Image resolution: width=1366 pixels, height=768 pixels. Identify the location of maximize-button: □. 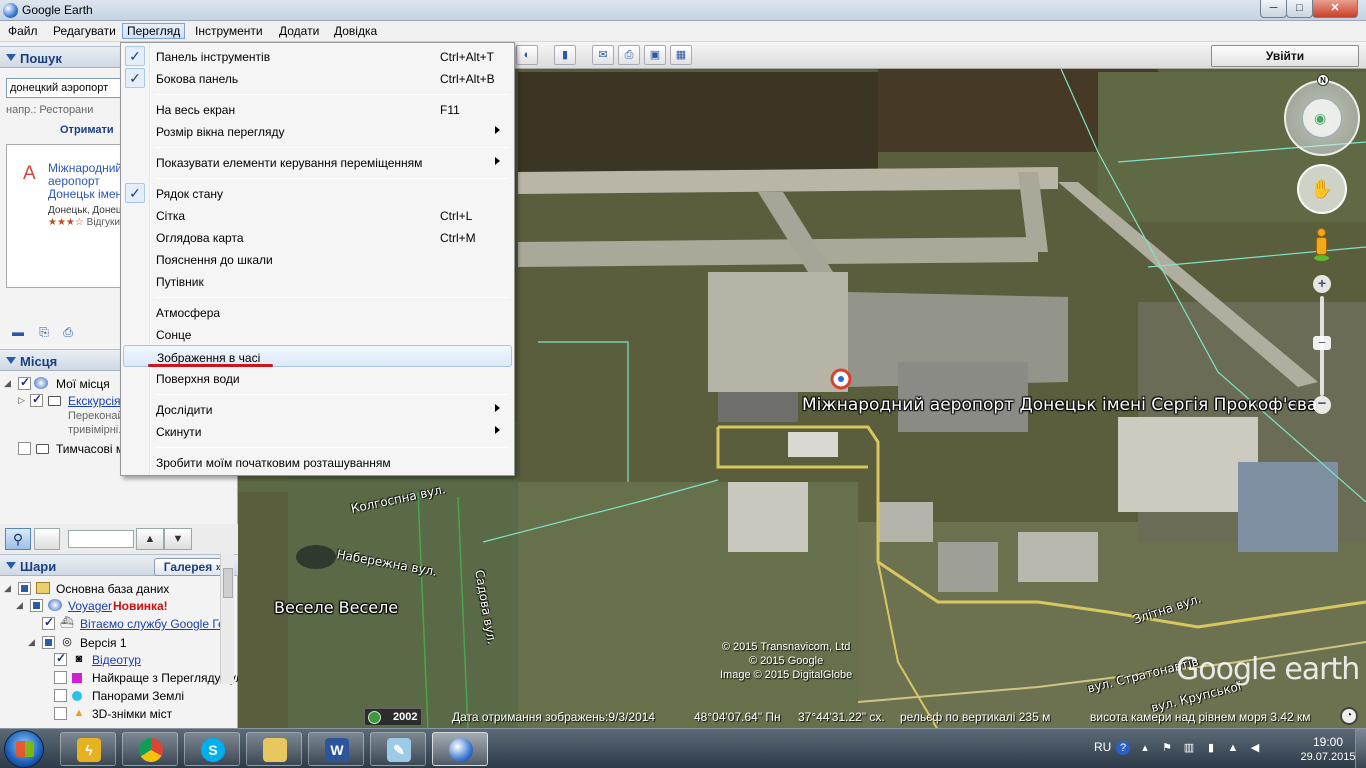
(1299, 9).